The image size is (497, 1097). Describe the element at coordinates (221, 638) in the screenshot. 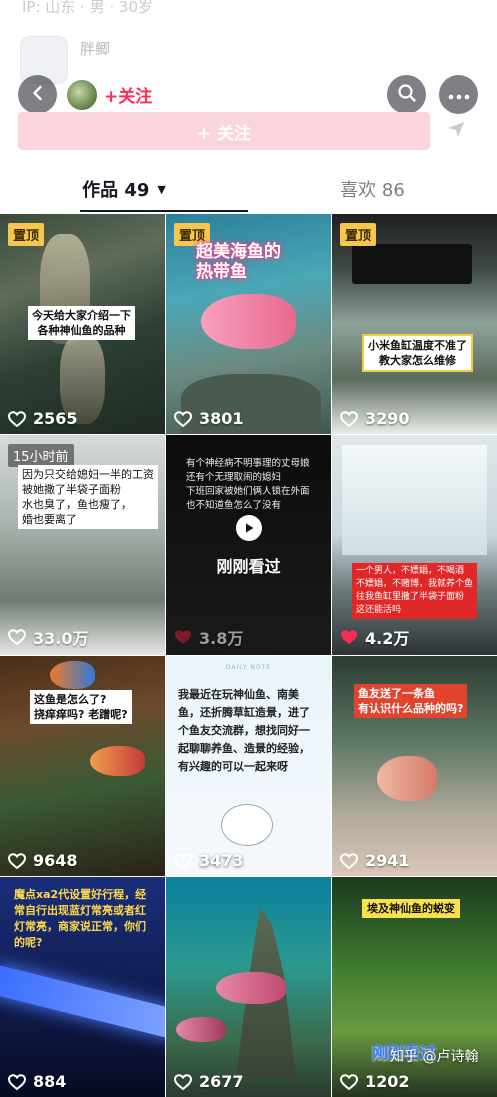

I see `like-count-value: 3.8万` at that location.